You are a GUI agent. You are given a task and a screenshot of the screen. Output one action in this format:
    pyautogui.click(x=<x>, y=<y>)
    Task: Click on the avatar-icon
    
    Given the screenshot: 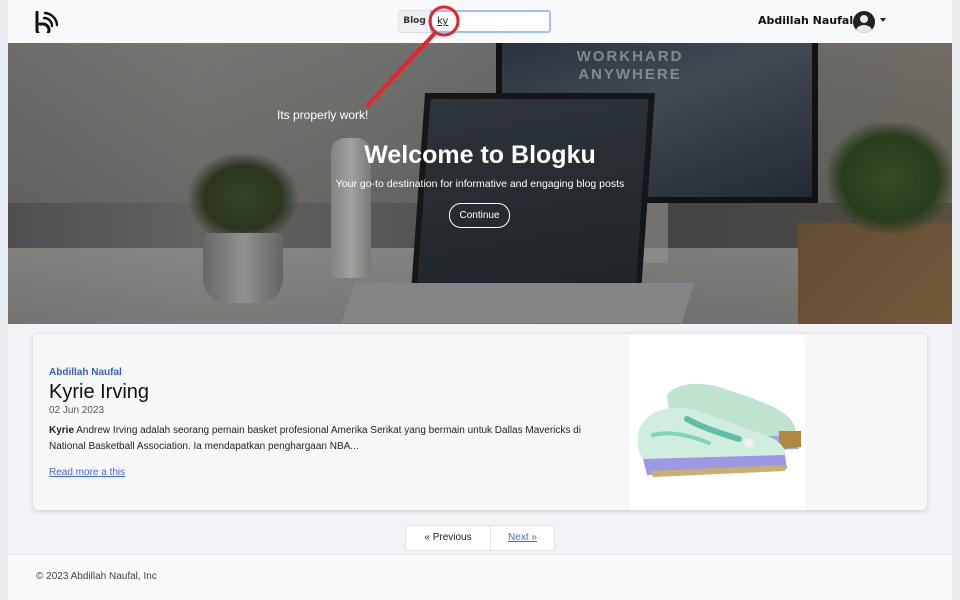 What is the action you would take?
    pyautogui.click(x=864, y=22)
    